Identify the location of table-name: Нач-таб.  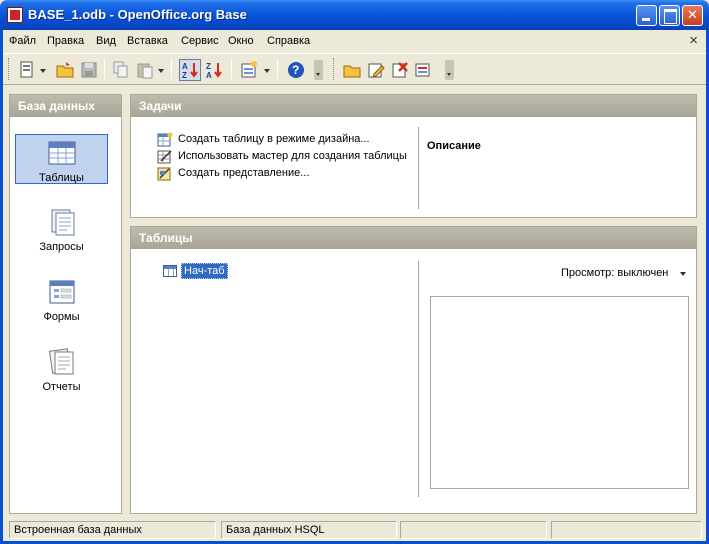
(204, 271).